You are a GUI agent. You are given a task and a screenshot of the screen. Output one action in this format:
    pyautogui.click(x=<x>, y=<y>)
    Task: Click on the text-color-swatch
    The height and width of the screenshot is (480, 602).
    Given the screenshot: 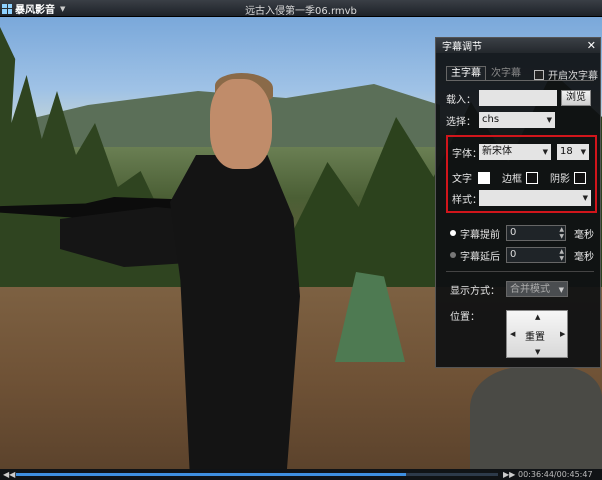 What is the action you would take?
    pyautogui.click(x=484, y=177)
    